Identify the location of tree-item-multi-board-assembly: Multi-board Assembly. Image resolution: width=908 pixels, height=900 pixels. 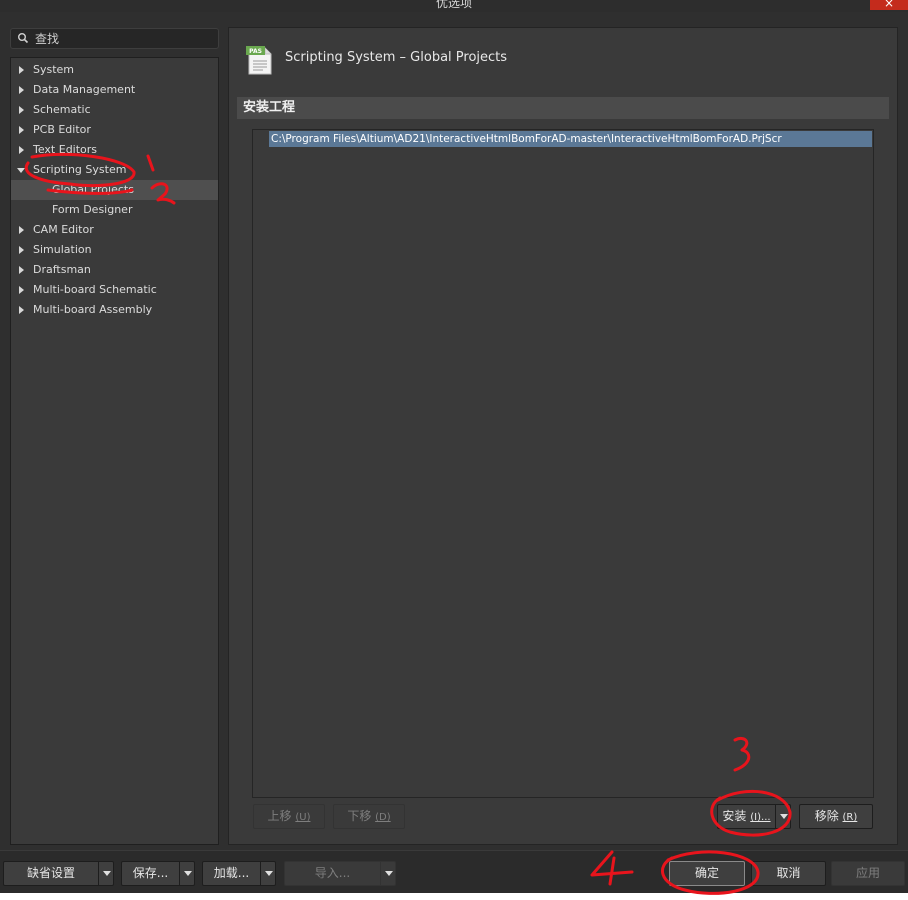
(114, 310).